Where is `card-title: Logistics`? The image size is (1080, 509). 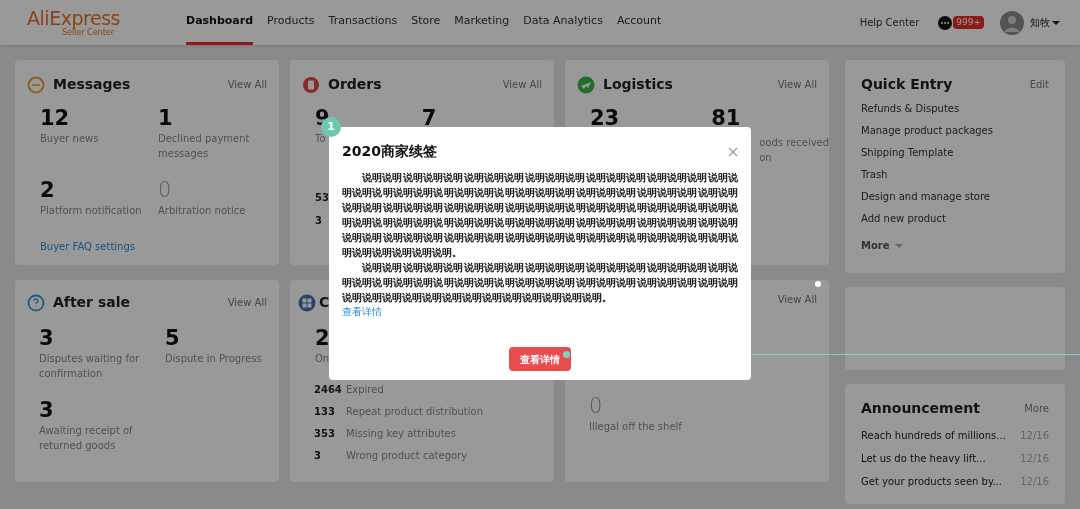 card-title: Logistics is located at coordinates (638, 84).